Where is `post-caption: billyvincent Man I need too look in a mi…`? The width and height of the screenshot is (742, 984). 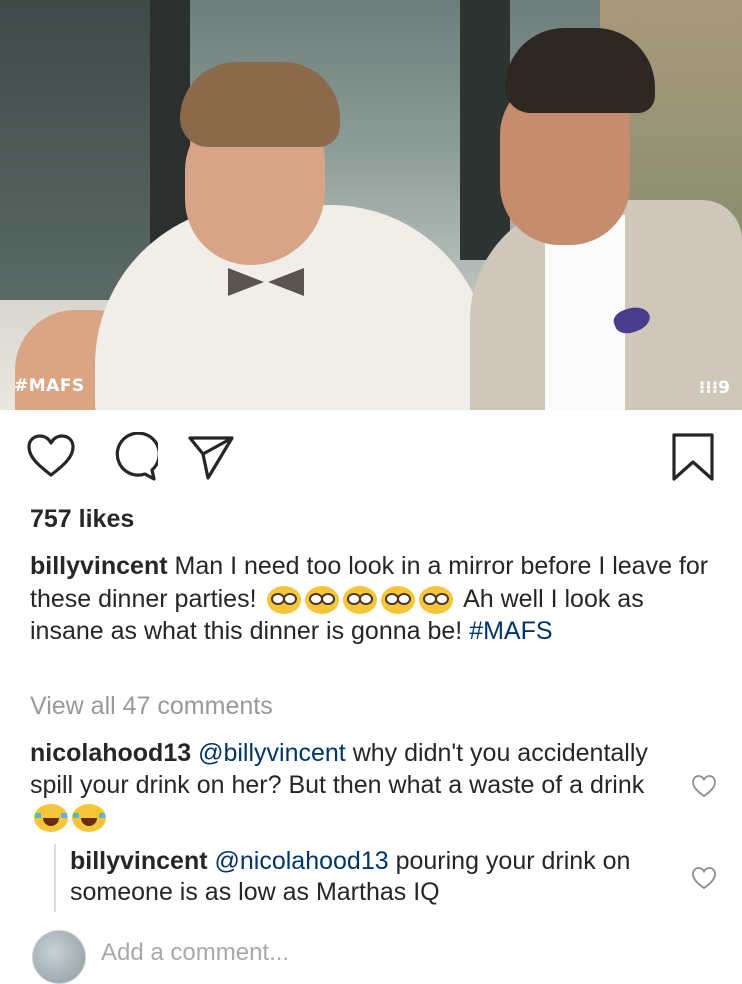
post-caption: billyvincent Man I need too look in a mi… is located at coordinates (370, 599).